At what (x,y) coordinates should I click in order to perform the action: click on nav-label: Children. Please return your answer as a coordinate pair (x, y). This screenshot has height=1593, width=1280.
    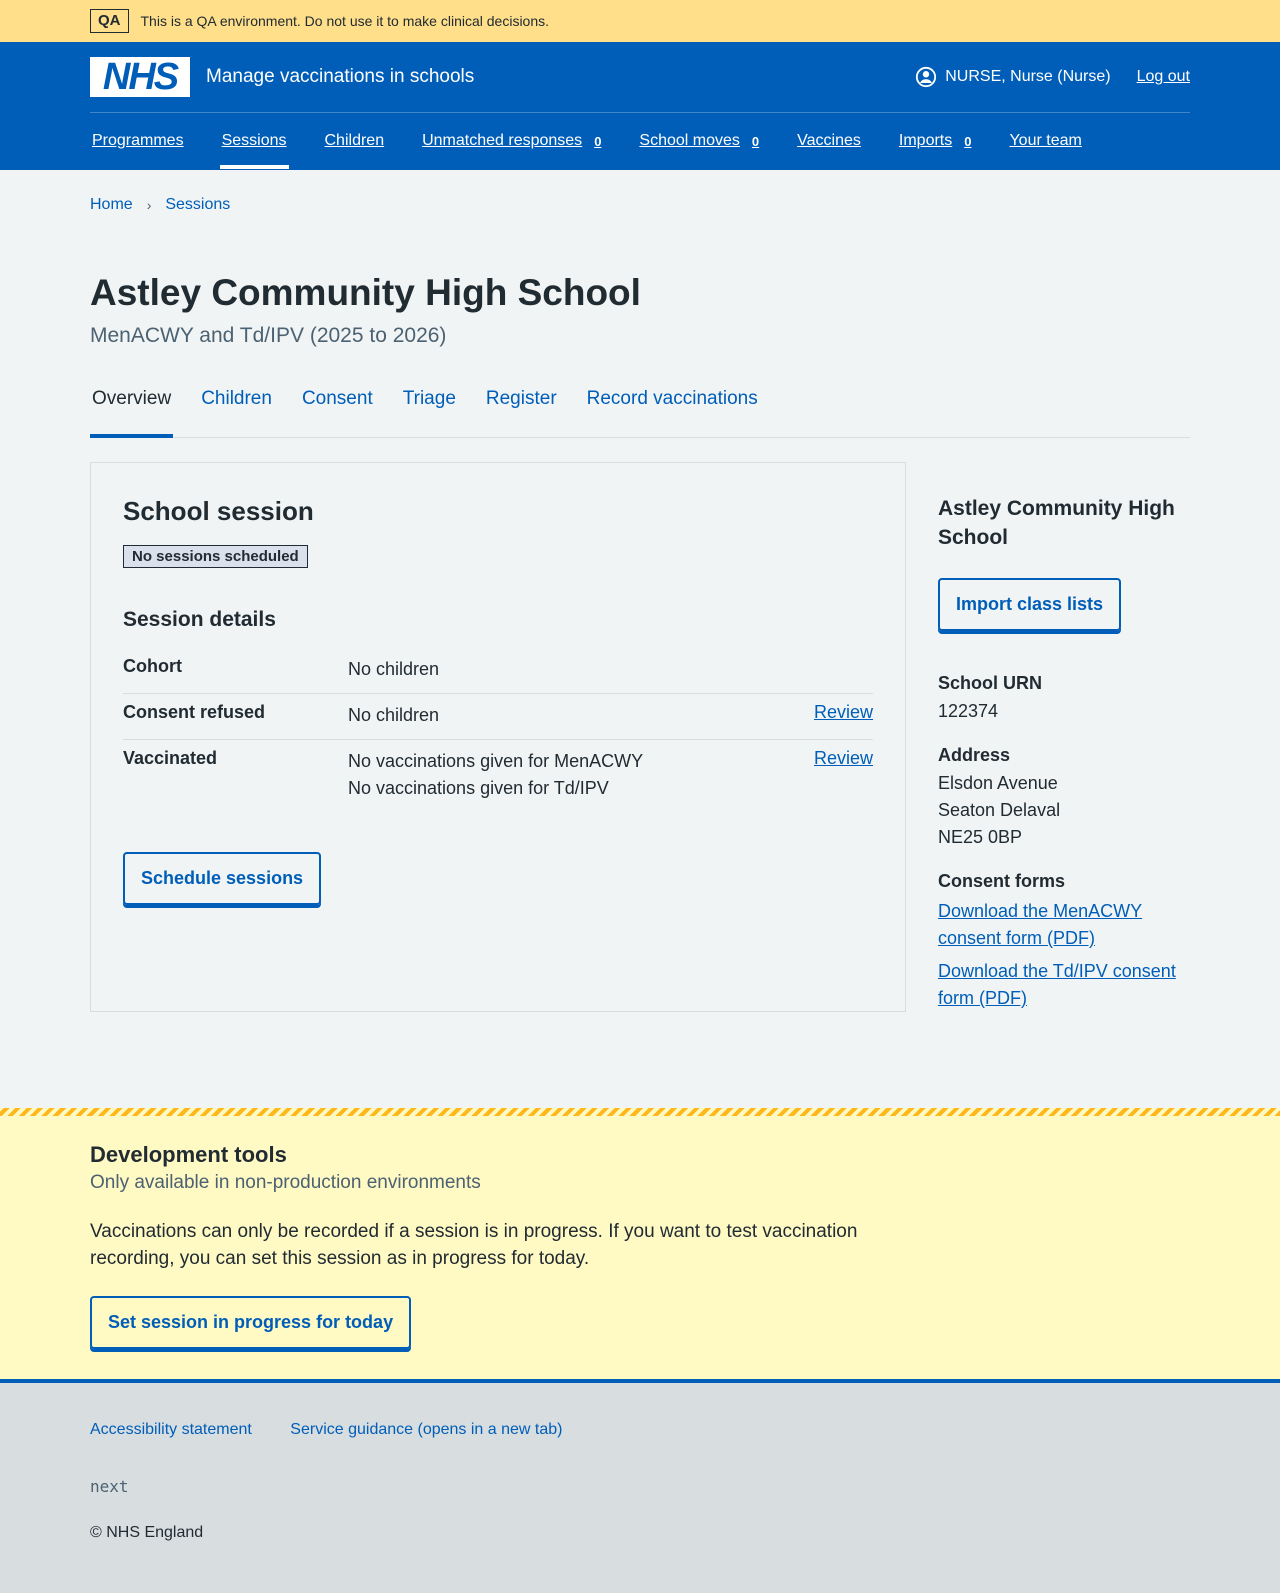
    Looking at the image, I should click on (354, 140).